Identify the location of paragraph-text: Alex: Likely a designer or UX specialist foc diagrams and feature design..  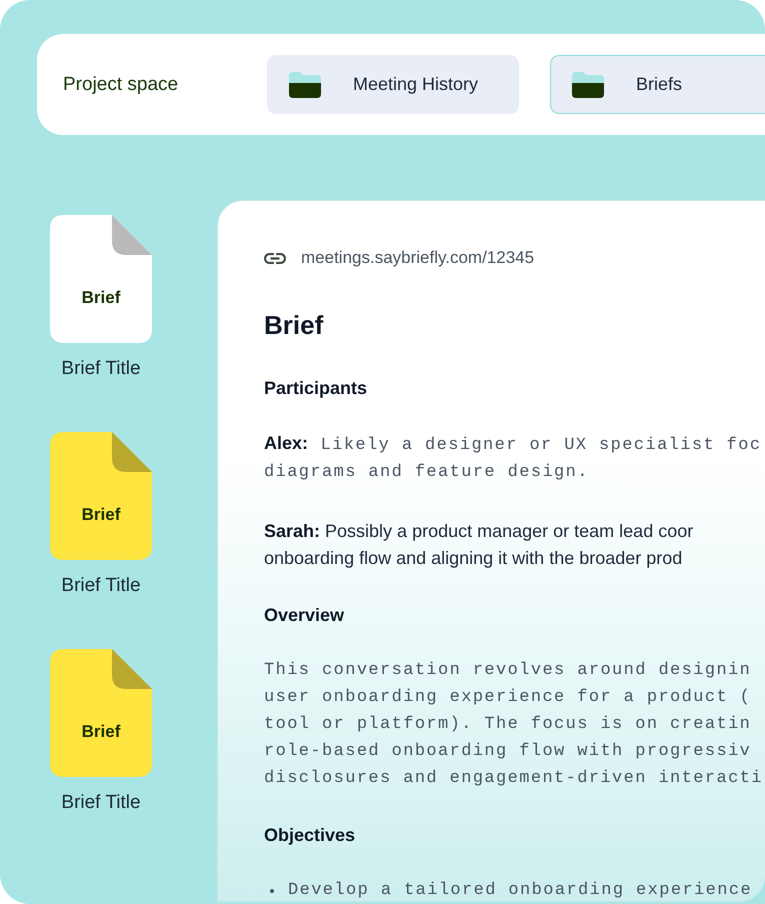
(513, 458).